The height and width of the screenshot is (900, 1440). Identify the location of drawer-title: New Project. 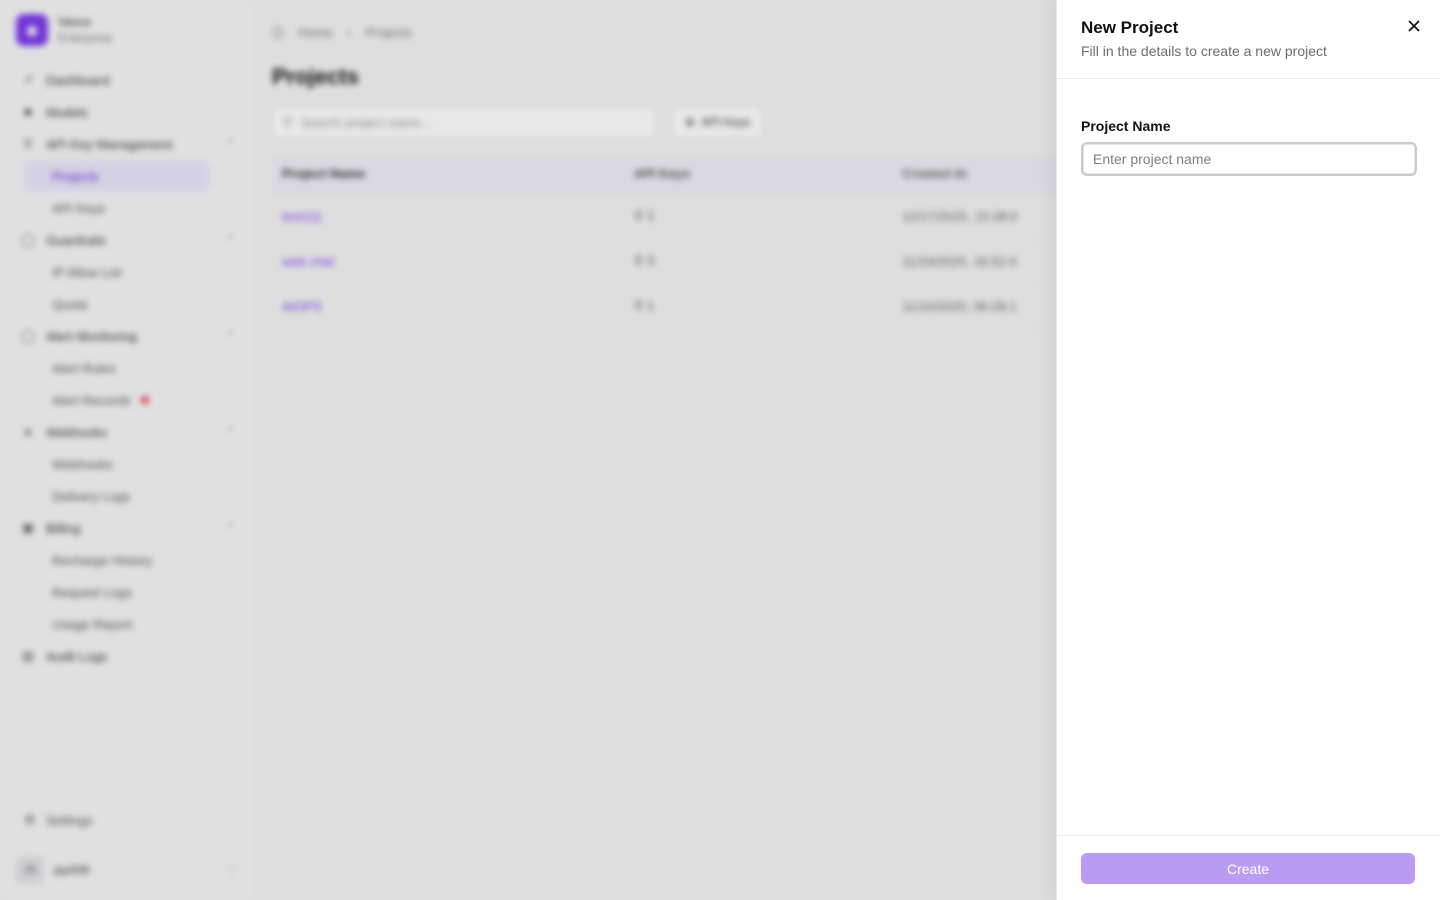
(1130, 27).